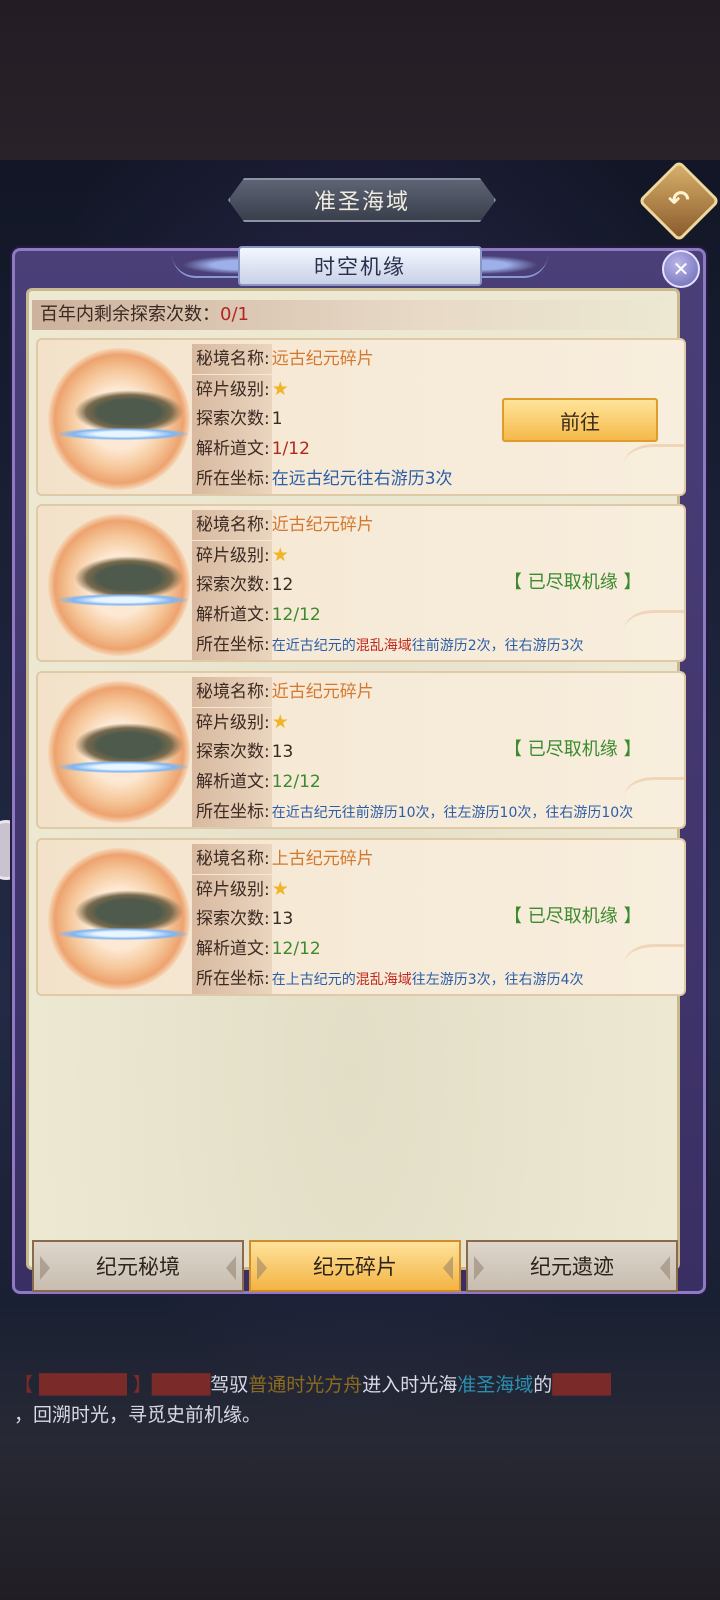 The image size is (720, 1600). Describe the element at coordinates (277, 419) in the screenshot. I see `explore-count: 1` at that location.